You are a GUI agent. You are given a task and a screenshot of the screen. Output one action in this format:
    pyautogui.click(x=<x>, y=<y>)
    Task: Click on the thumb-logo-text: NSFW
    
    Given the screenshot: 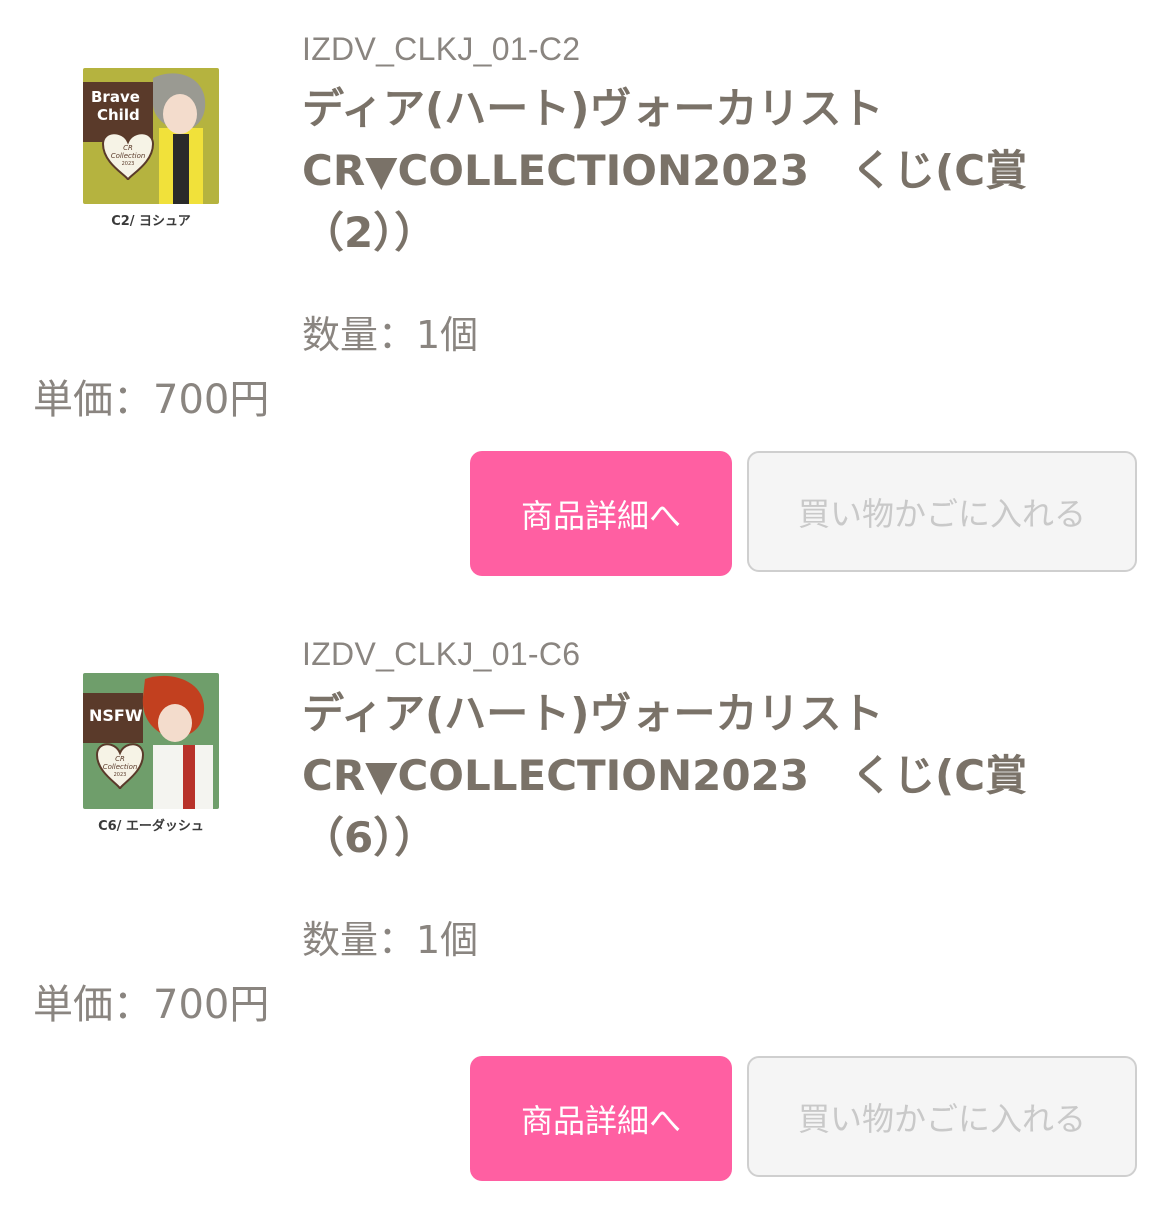 What is the action you would take?
    pyautogui.click(x=116, y=715)
    